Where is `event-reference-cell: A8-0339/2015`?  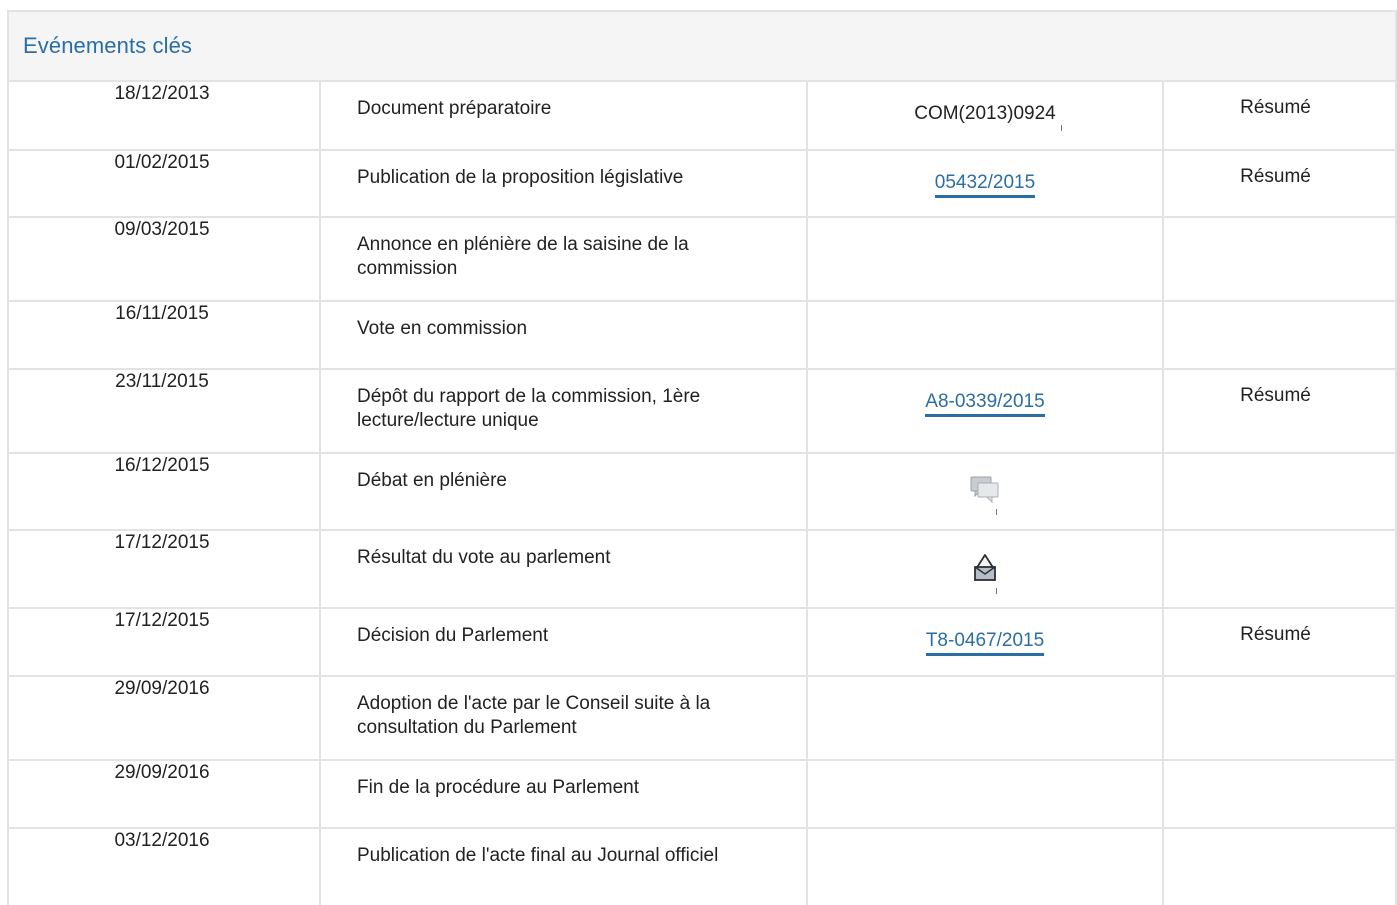
event-reference-cell: A8-0339/2015 is located at coordinates (985, 411).